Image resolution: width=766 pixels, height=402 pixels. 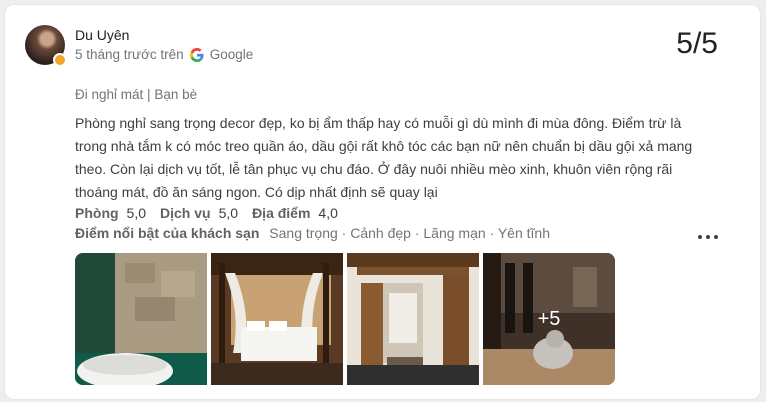 I want to click on trip-company: Bạn bè, so click(x=176, y=94).